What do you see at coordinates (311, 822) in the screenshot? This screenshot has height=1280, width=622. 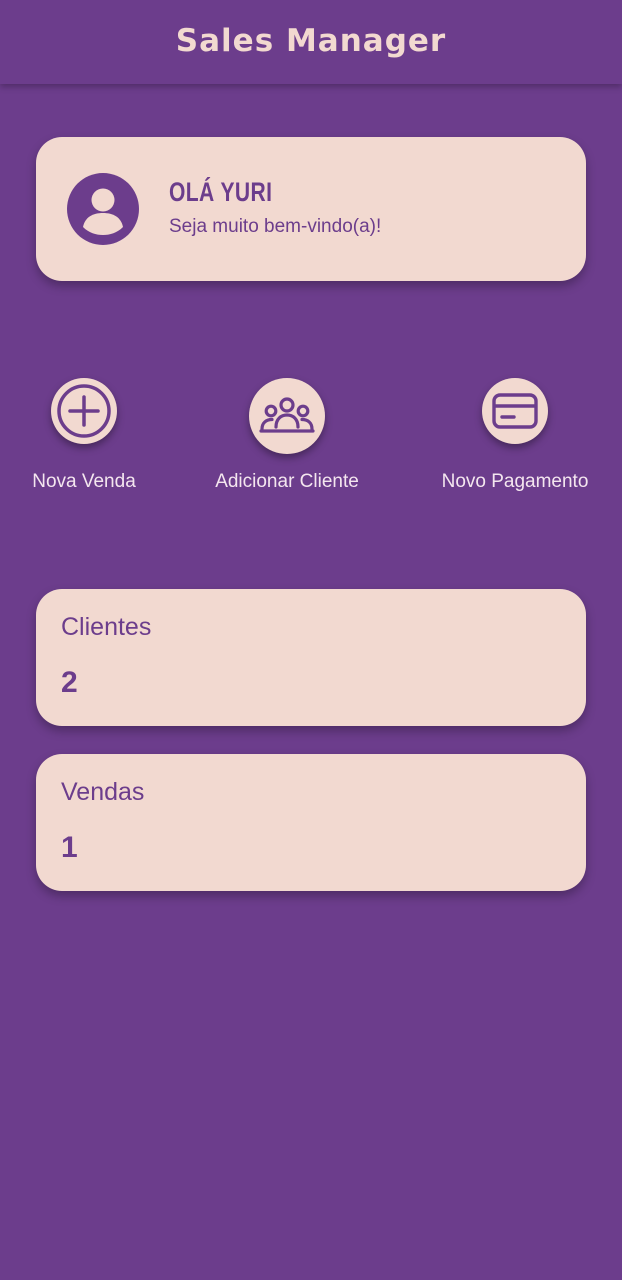 I see `vendas-card: Vendas 1` at bounding box center [311, 822].